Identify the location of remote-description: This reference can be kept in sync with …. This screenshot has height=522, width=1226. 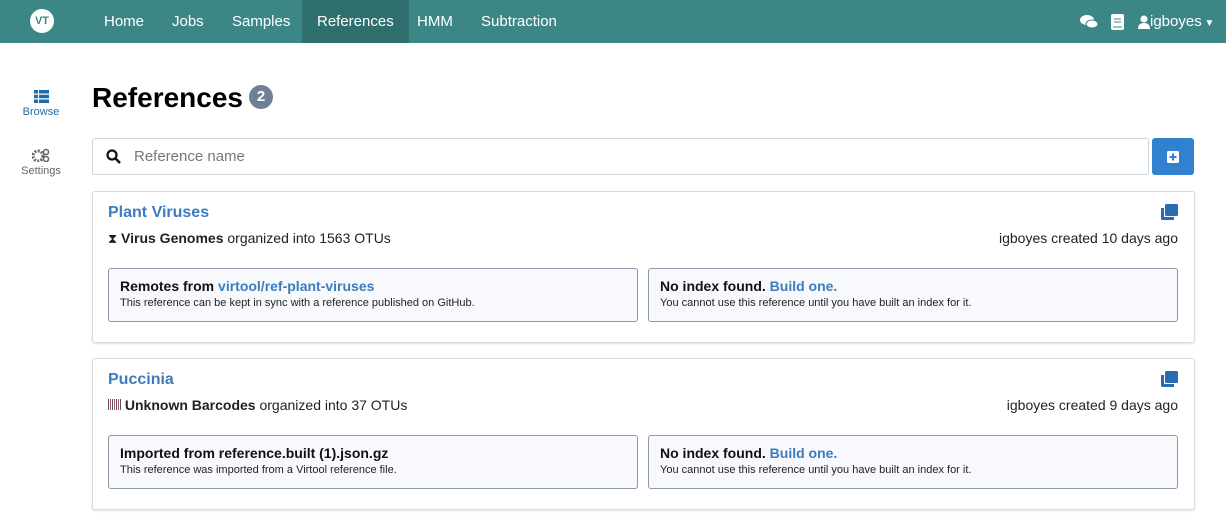
(297, 303).